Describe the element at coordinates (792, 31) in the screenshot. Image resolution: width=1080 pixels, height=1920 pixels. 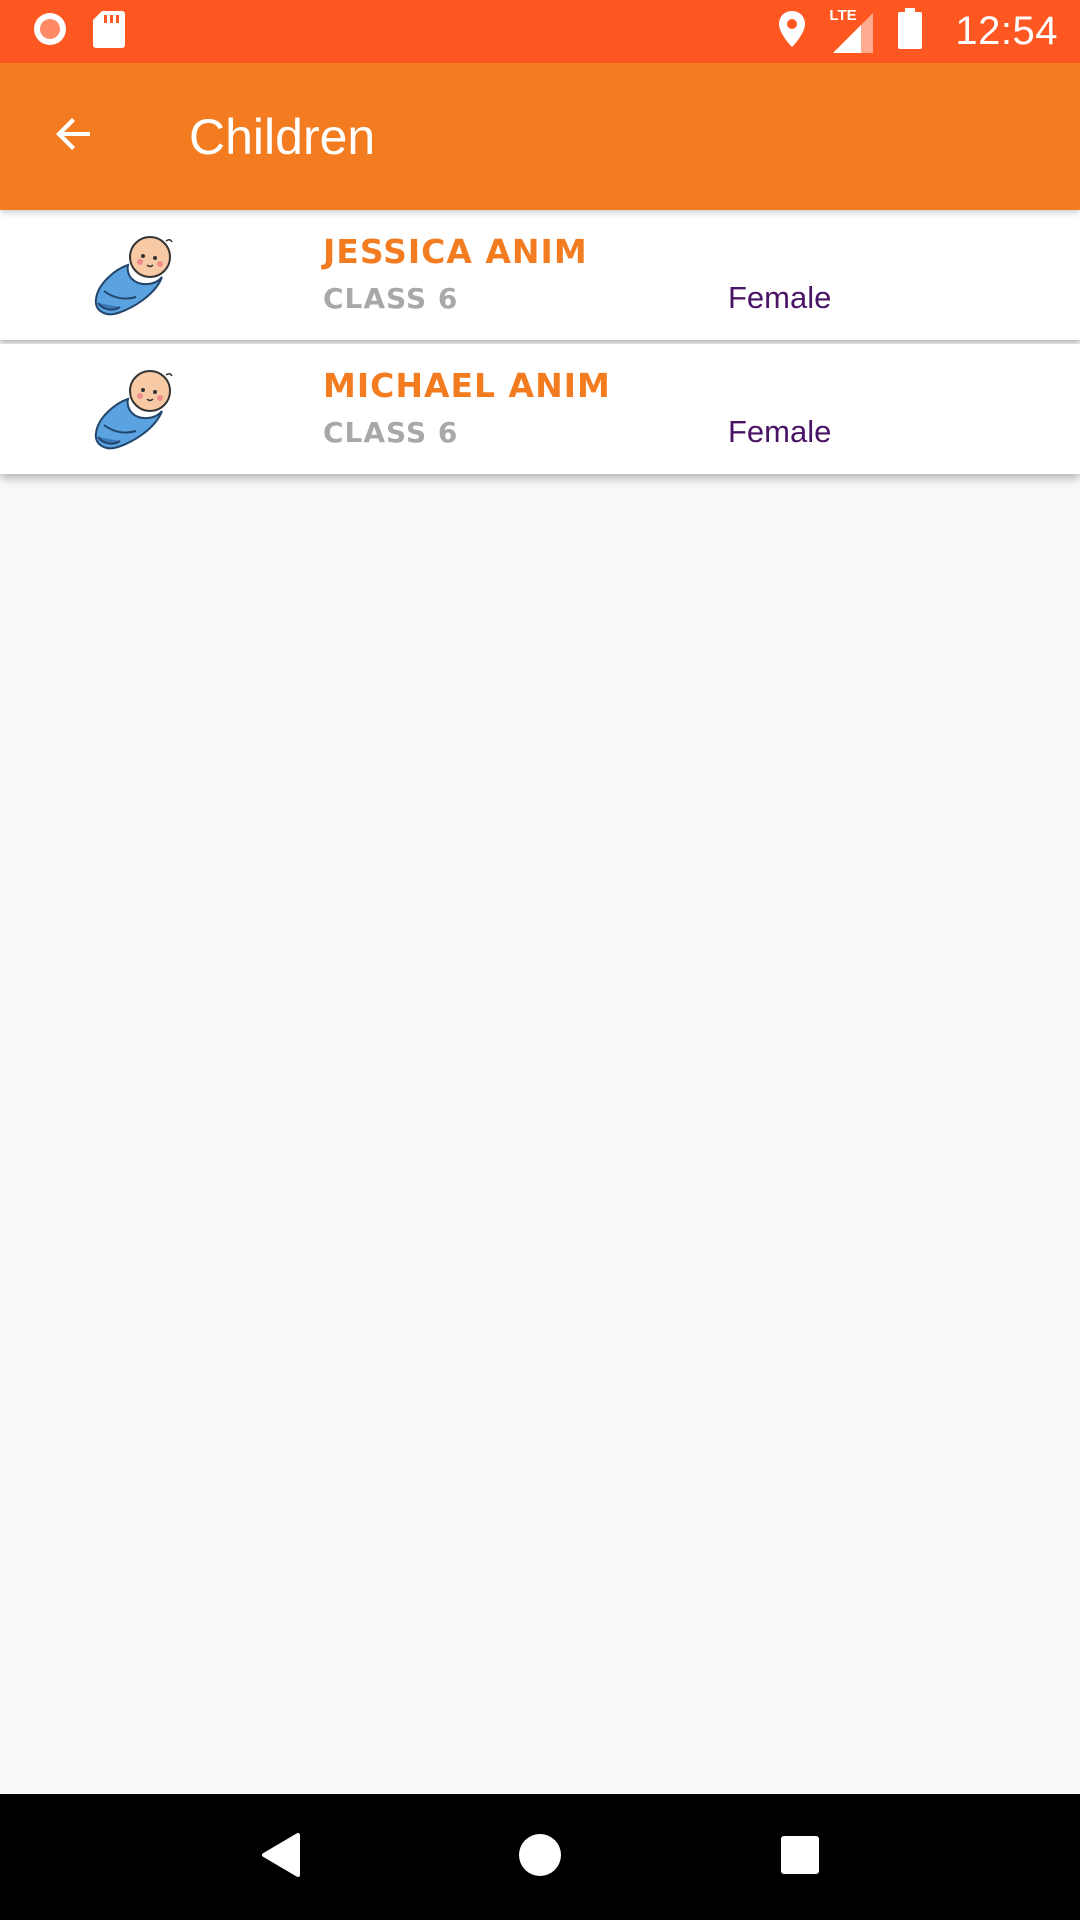
I see `location-icon` at that location.